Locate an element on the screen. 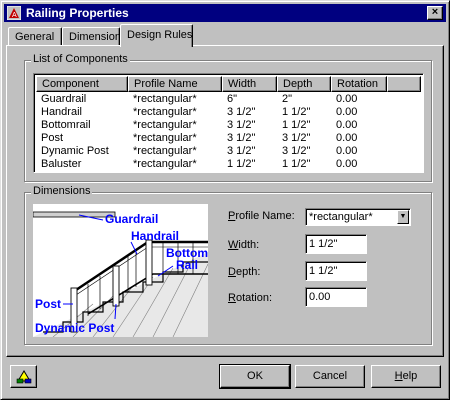 The height and width of the screenshot is (400, 450). close-button: × is located at coordinates (435, 13).